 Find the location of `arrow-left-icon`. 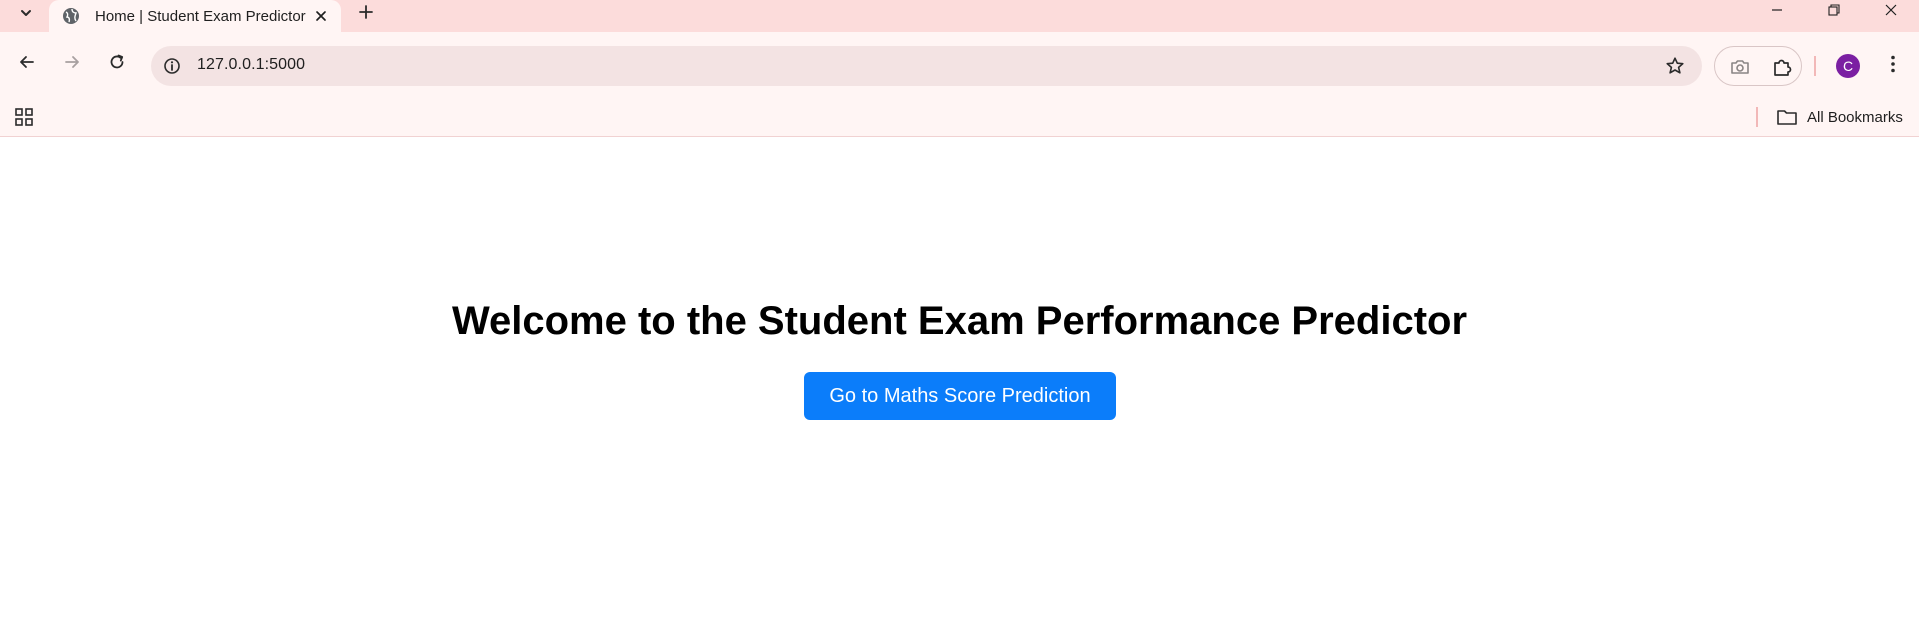

arrow-left-icon is located at coordinates (27, 64).